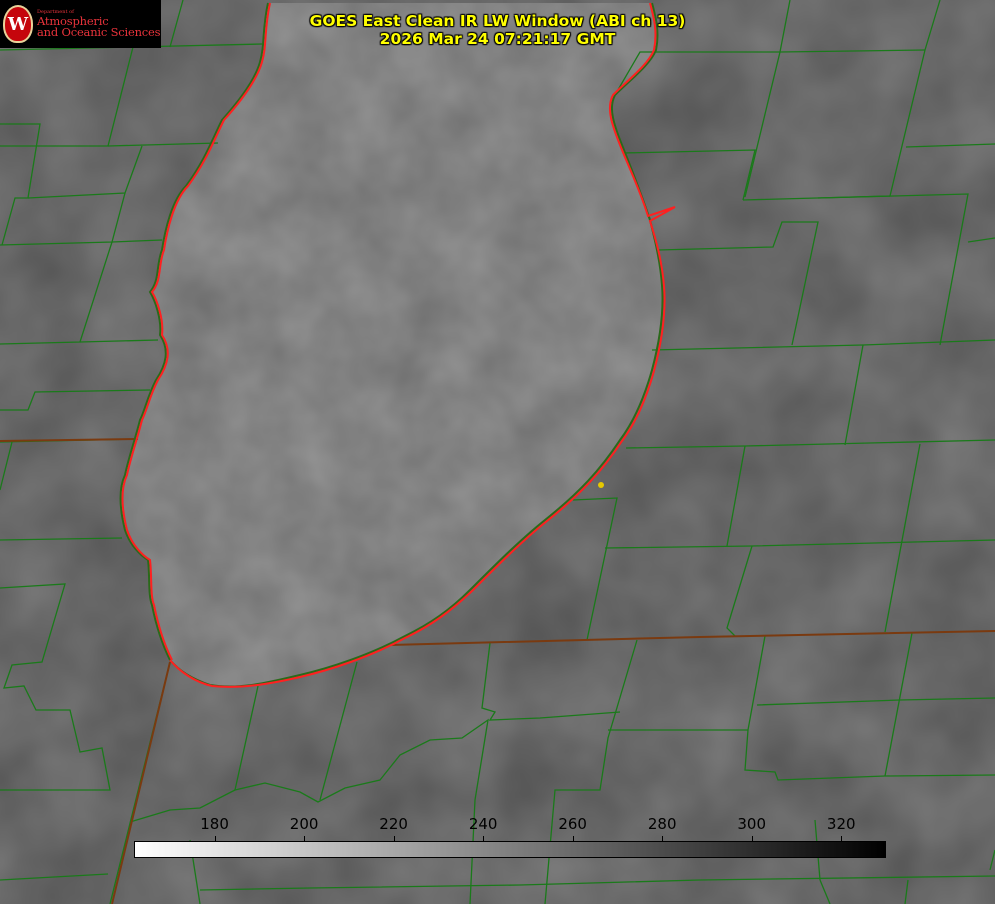 The width and height of the screenshot is (995, 904). I want to click on site-marker, so click(601, 485).